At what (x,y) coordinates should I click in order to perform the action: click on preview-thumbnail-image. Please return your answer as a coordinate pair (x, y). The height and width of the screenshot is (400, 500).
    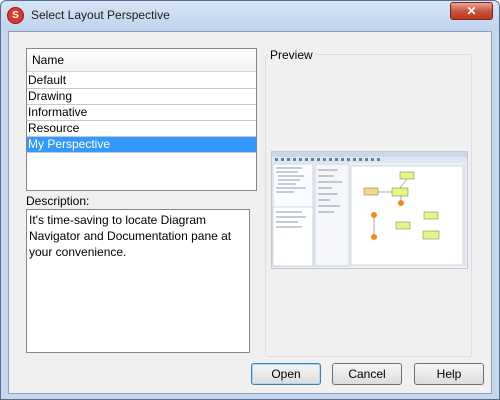
    Looking at the image, I should click on (369, 210).